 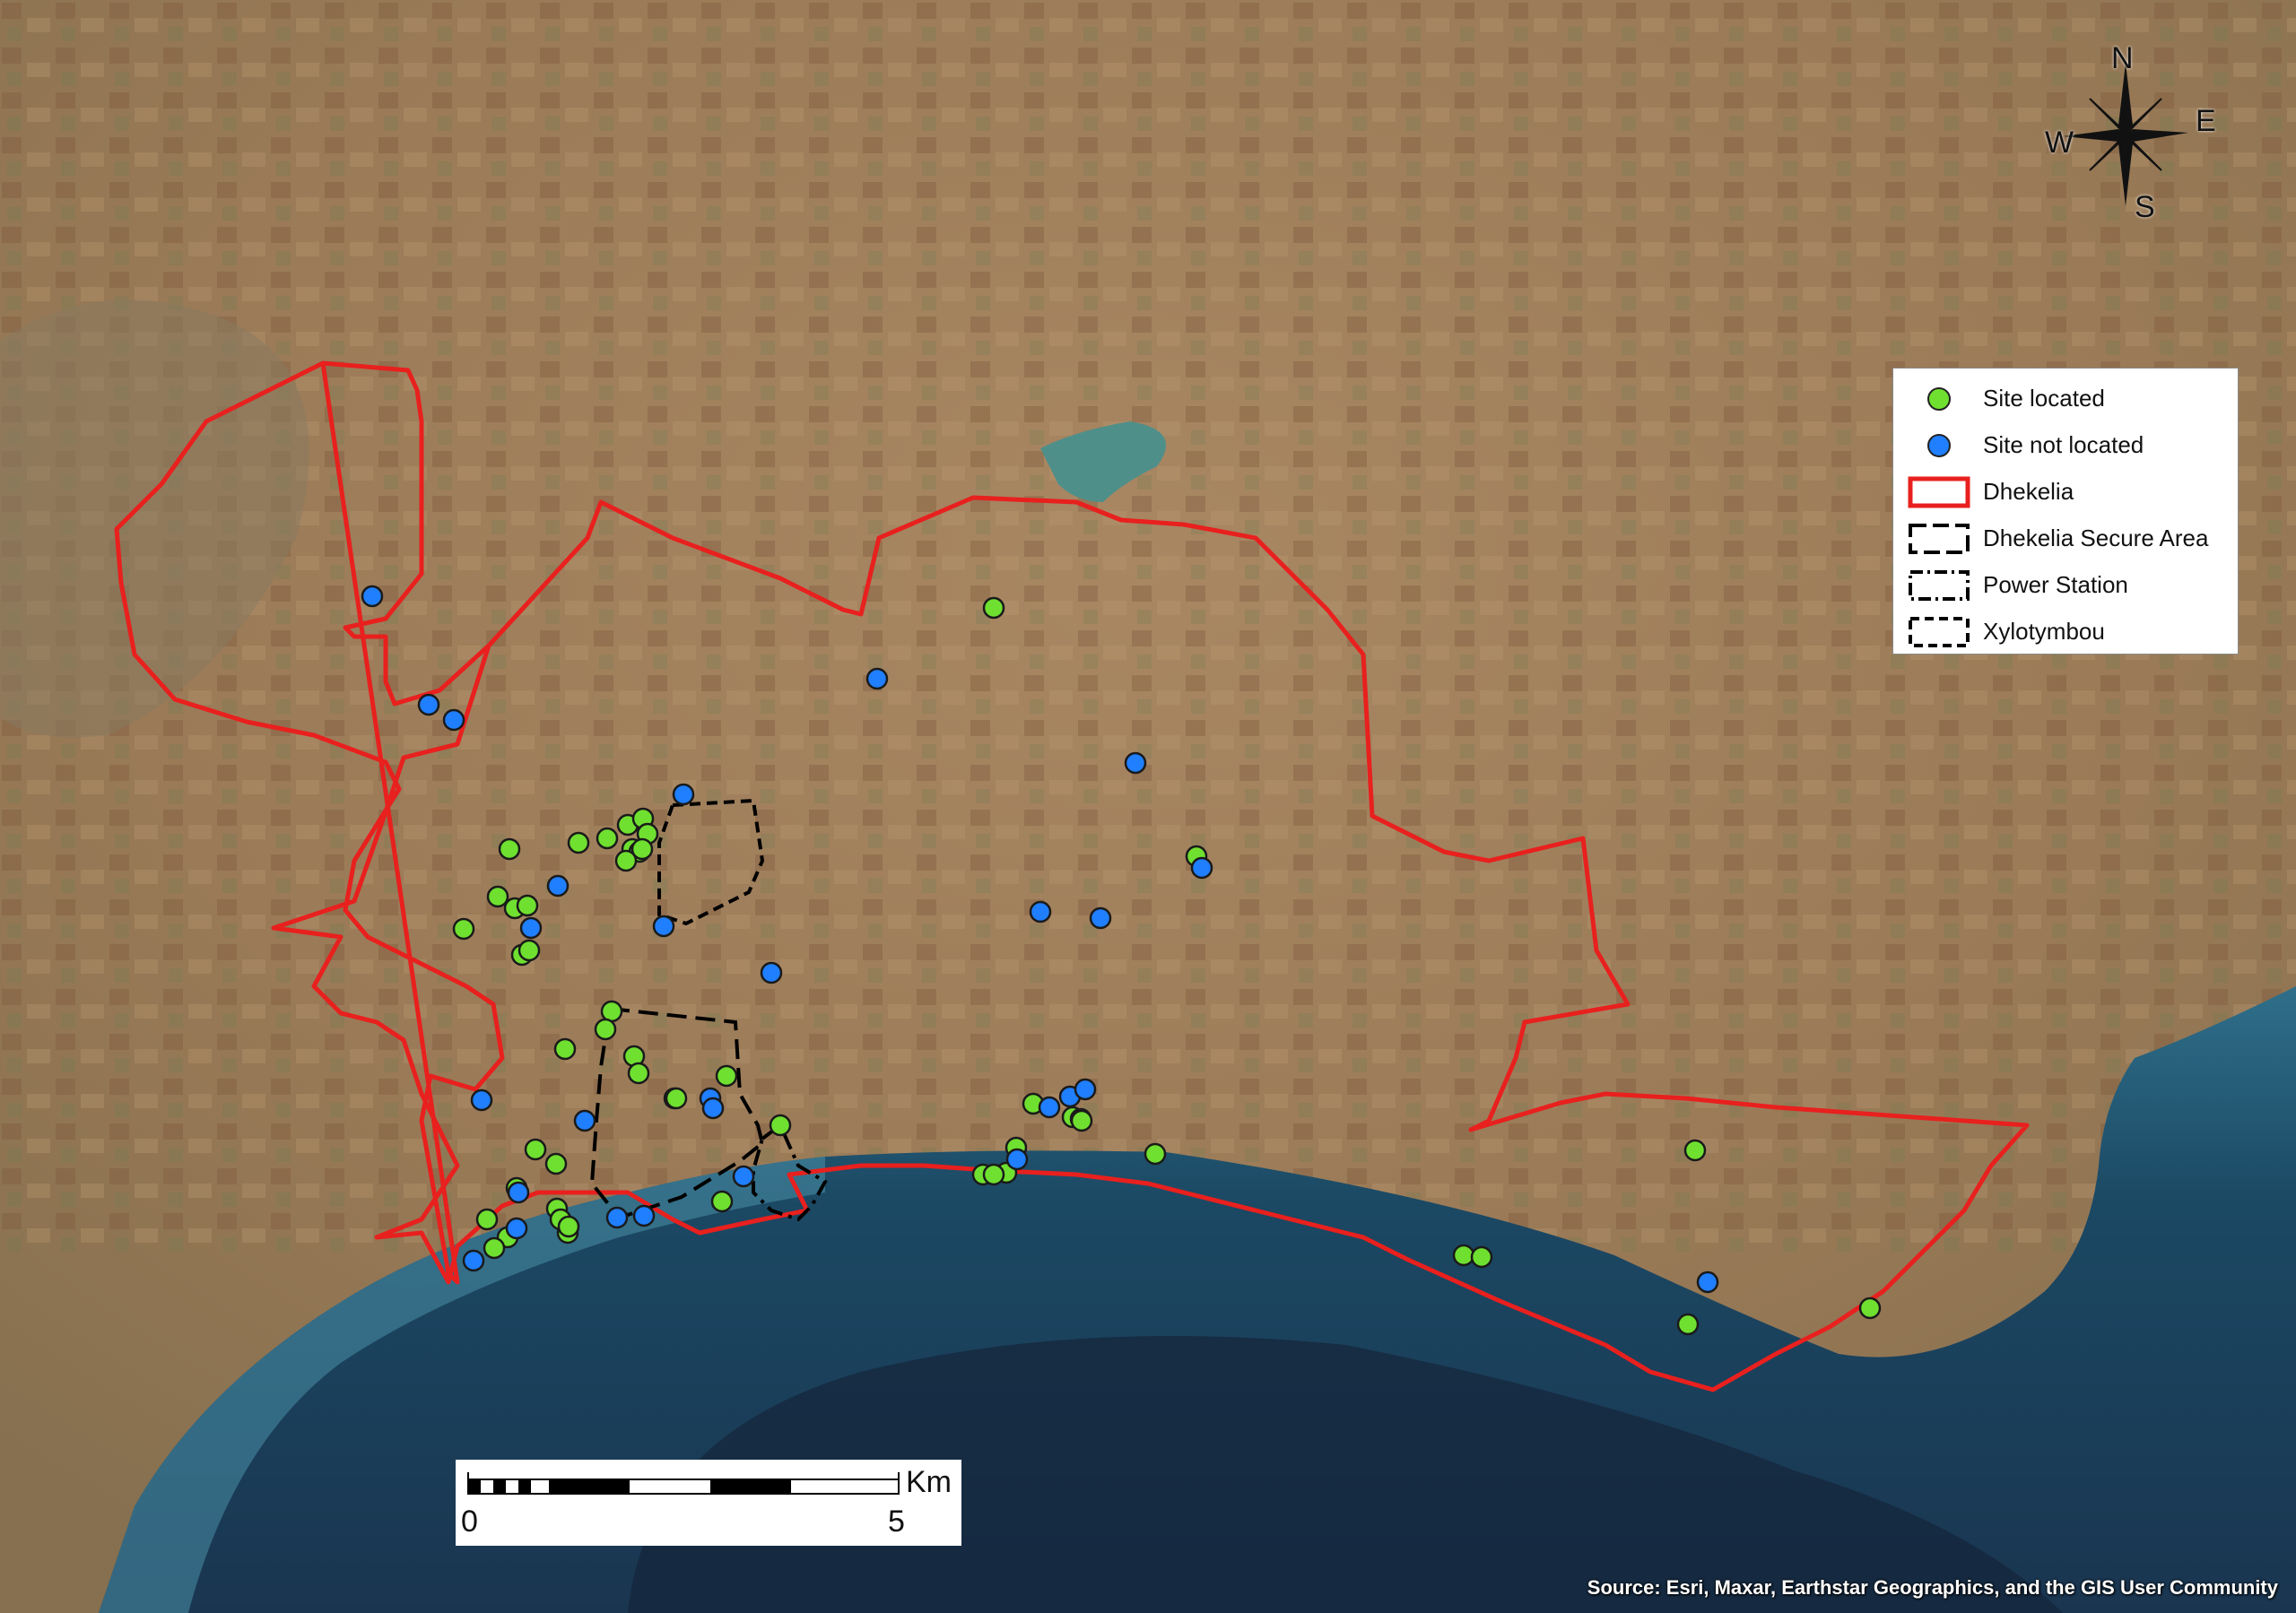 What do you see at coordinates (2059, 143) in the screenshot?
I see `compass-w: W` at bounding box center [2059, 143].